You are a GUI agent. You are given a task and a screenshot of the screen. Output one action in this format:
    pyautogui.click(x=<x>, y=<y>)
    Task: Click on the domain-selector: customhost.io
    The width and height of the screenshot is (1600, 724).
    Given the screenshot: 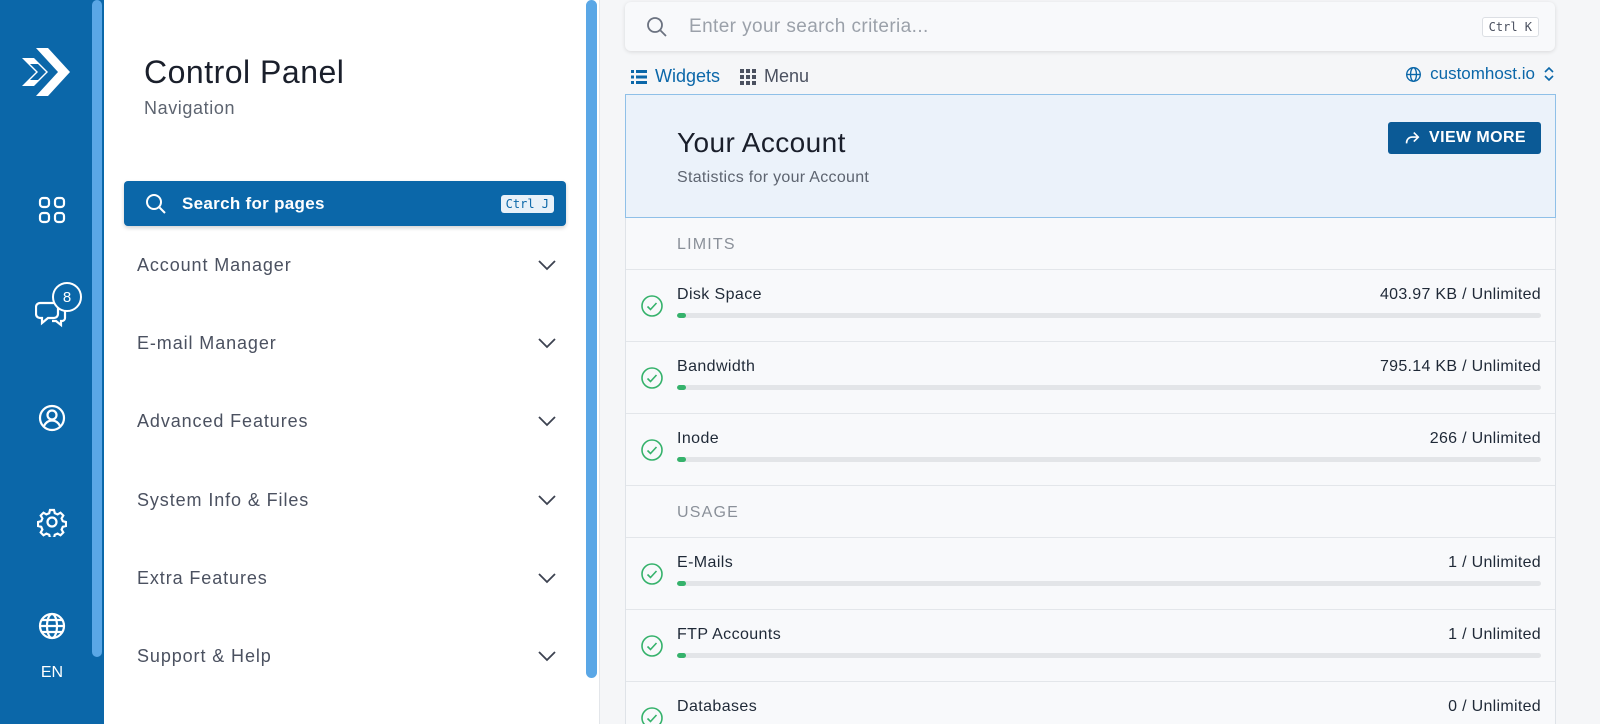 What is the action you would take?
    pyautogui.click(x=1480, y=74)
    